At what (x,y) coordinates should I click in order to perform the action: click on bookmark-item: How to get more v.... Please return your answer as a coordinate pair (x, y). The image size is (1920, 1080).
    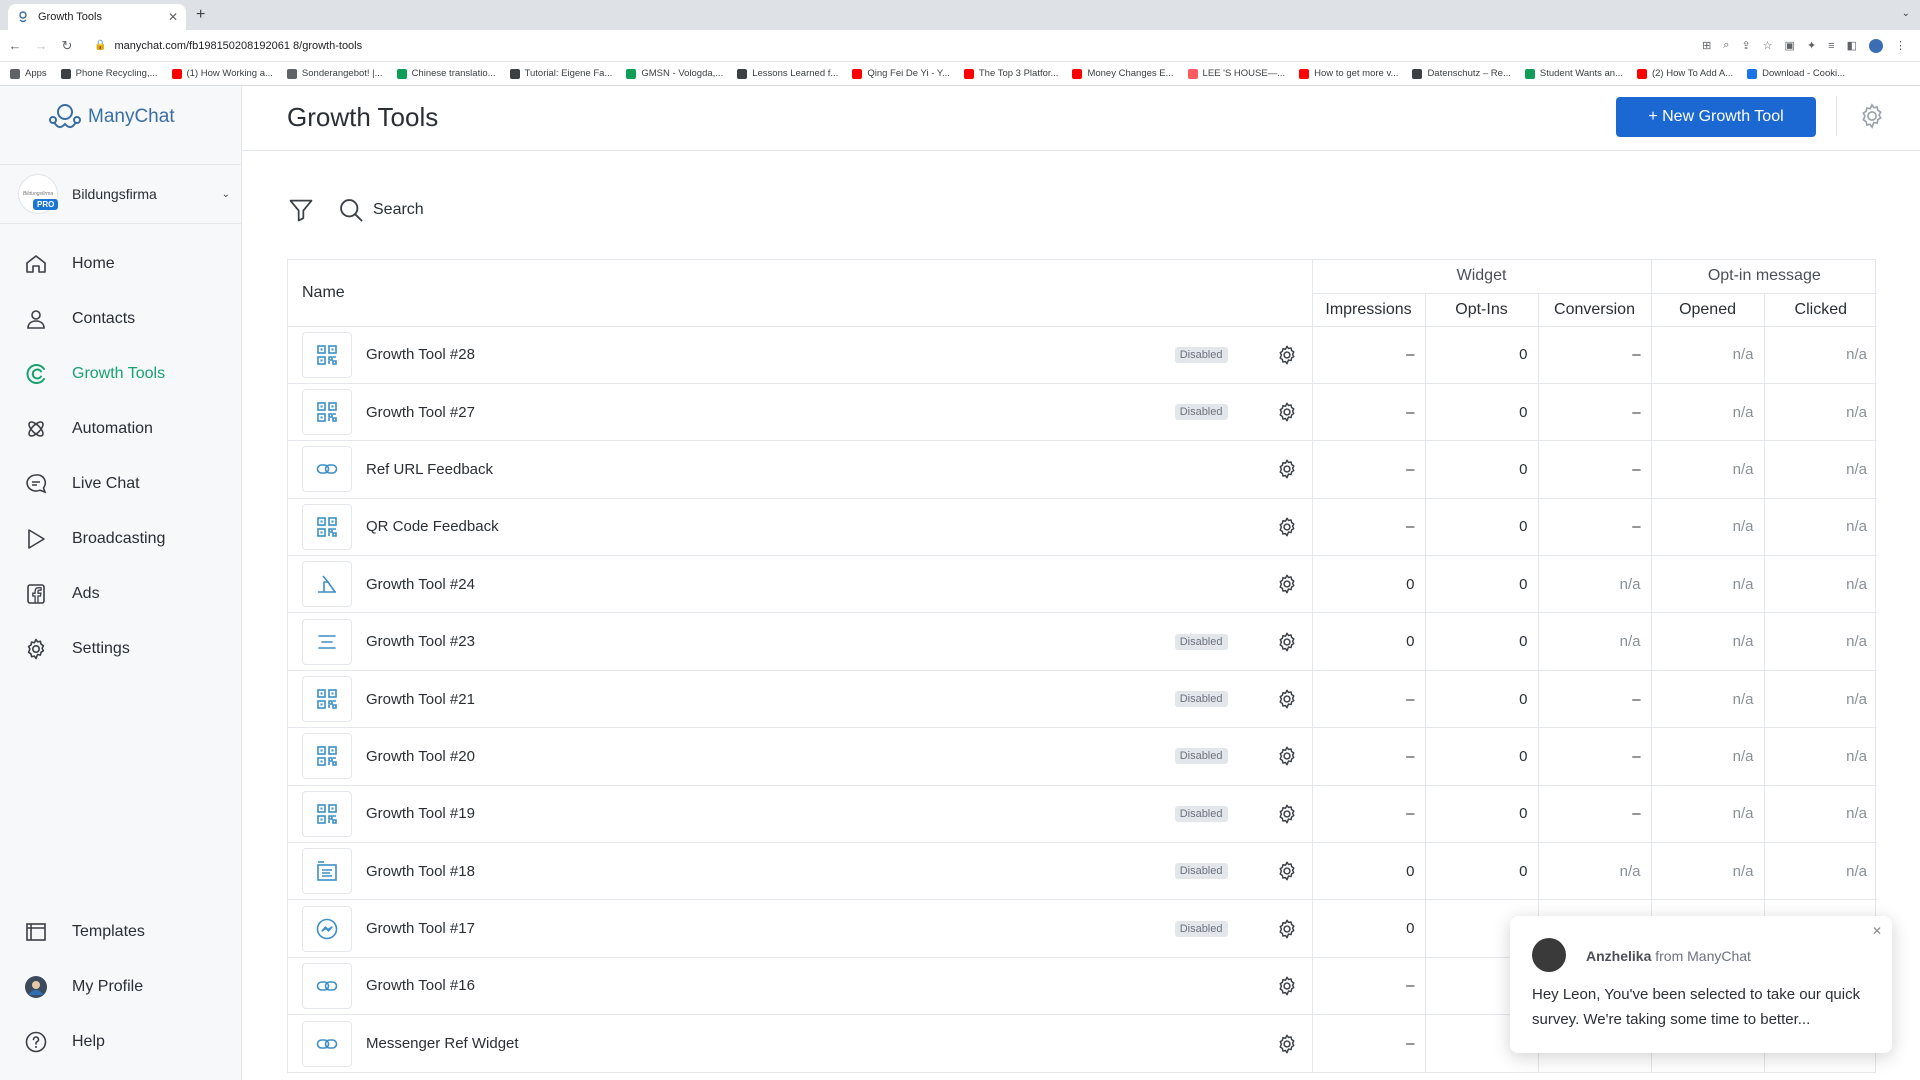
    Looking at the image, I should click on (1348, 73).